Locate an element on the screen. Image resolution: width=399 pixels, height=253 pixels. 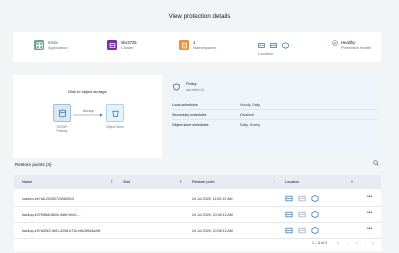
restore-point-time: 24 Jul 2025, 11:00:12 AM is located at coordinates (212, 199).